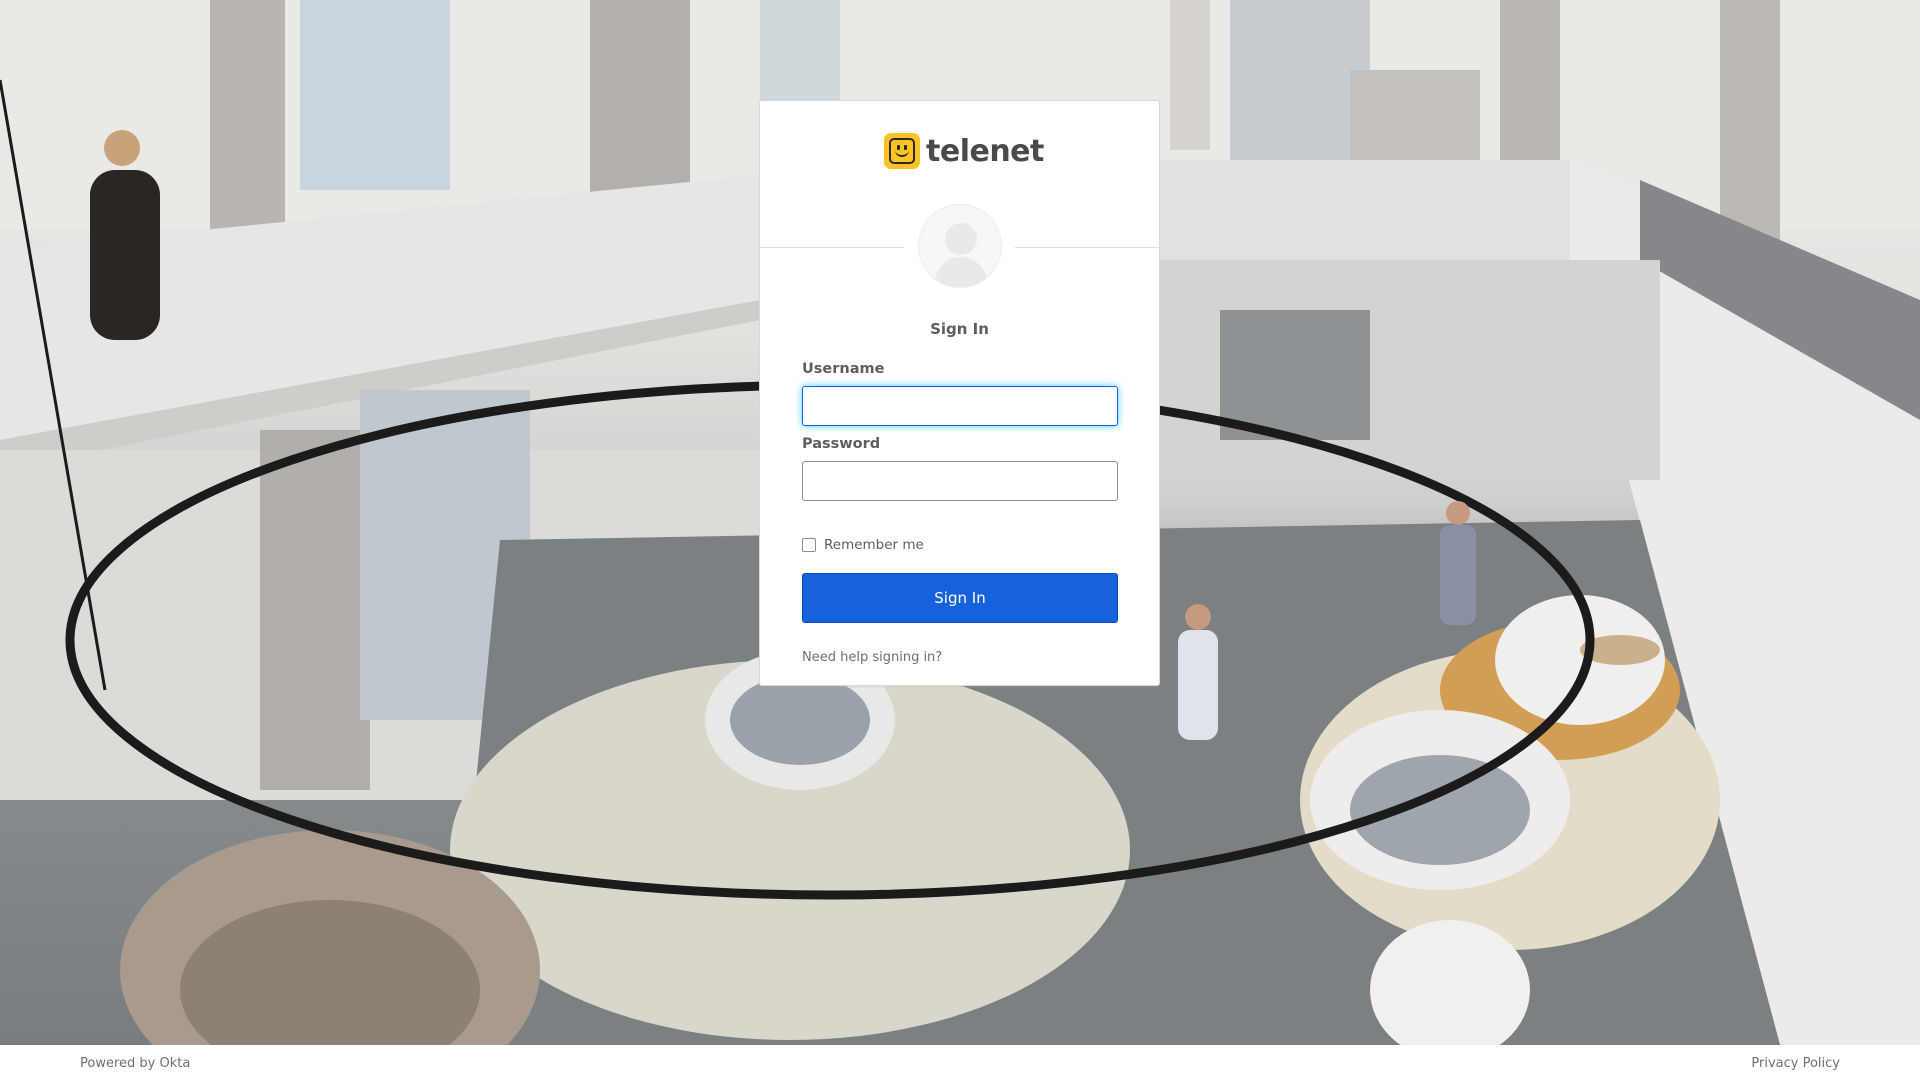  What do you see at coordinates (874, 545) in the screenshot?
I see `remember-me-label: Remember me` at bounding box center [874, 545].